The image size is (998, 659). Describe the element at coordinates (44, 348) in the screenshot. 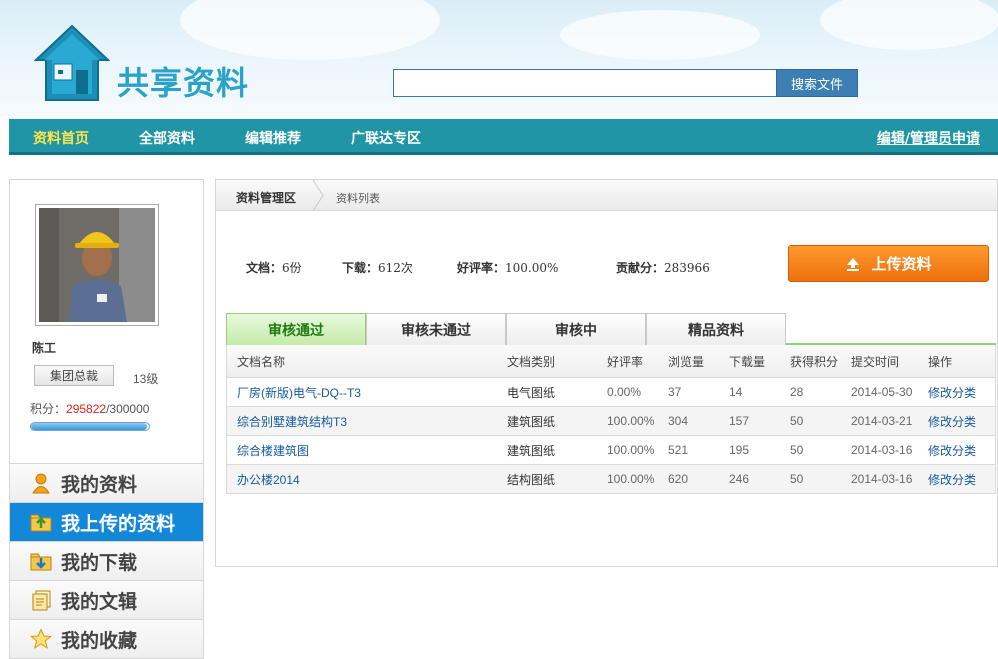

I see `user-name: 陈工` at that location.